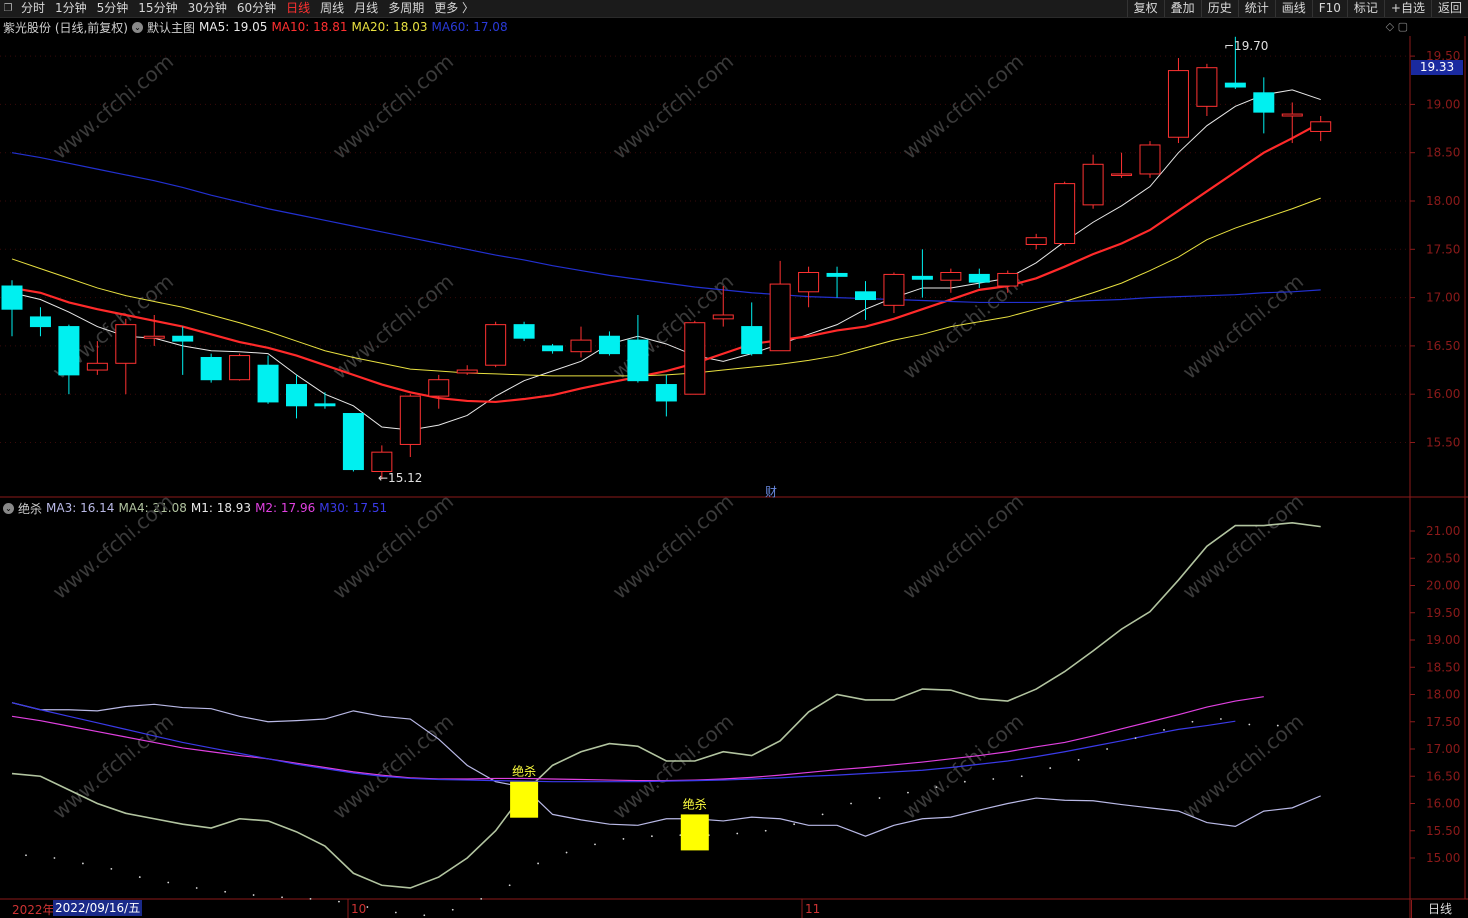 This screenshot has width=1468, height=918. Describe the element at coordinates (1443, 640) in the screenshot. I see `y-tick-label: 19.00` at that location.